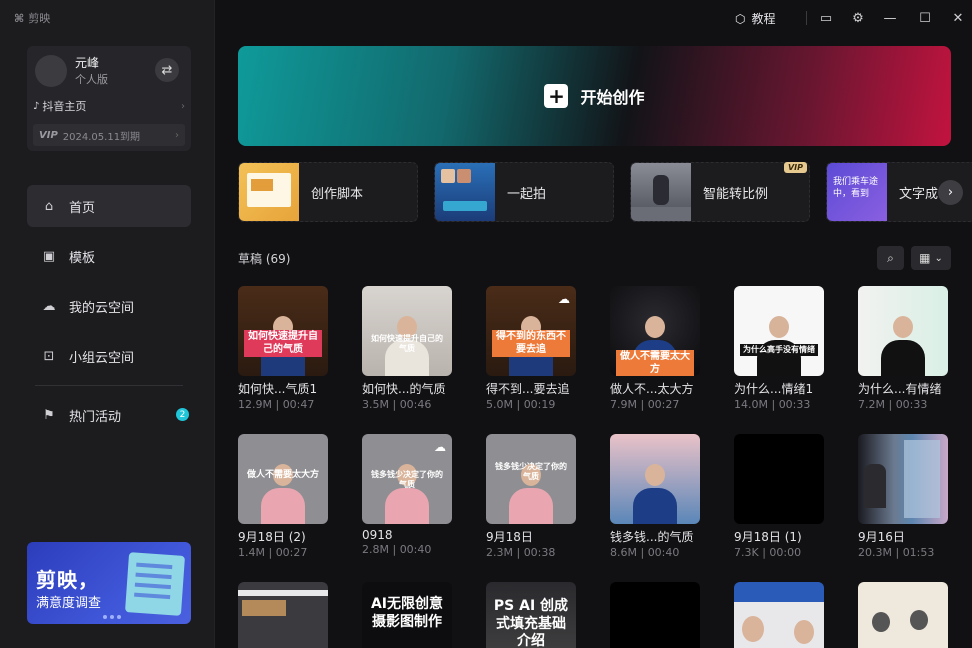 This screenshot has height=648, width=972. What do you see at coordinates (531, 331) in the screenshot?
I see `draft-thumbnail: 得不到的东西不要去追 ☁` at bounding box center [531, 331].